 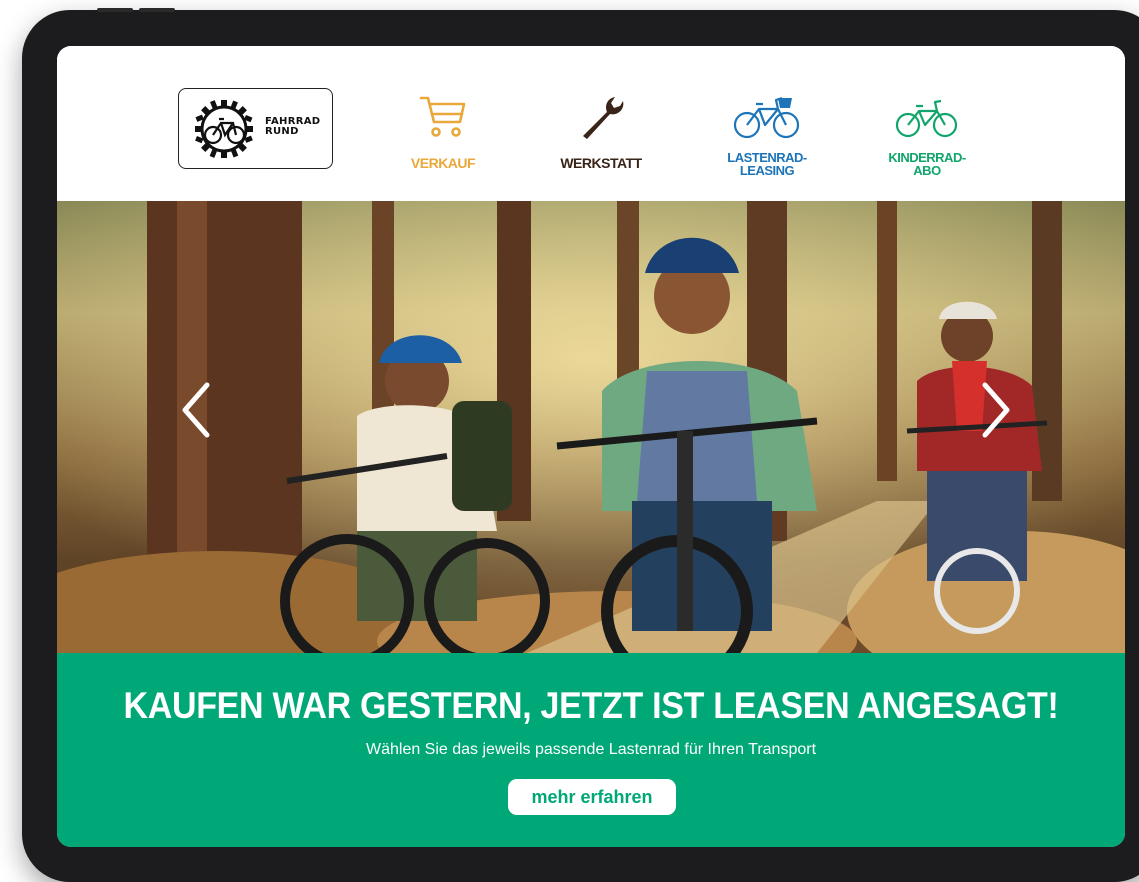 I want to click on more-info-button: mehr erfahren, so click(x=592, y=797).